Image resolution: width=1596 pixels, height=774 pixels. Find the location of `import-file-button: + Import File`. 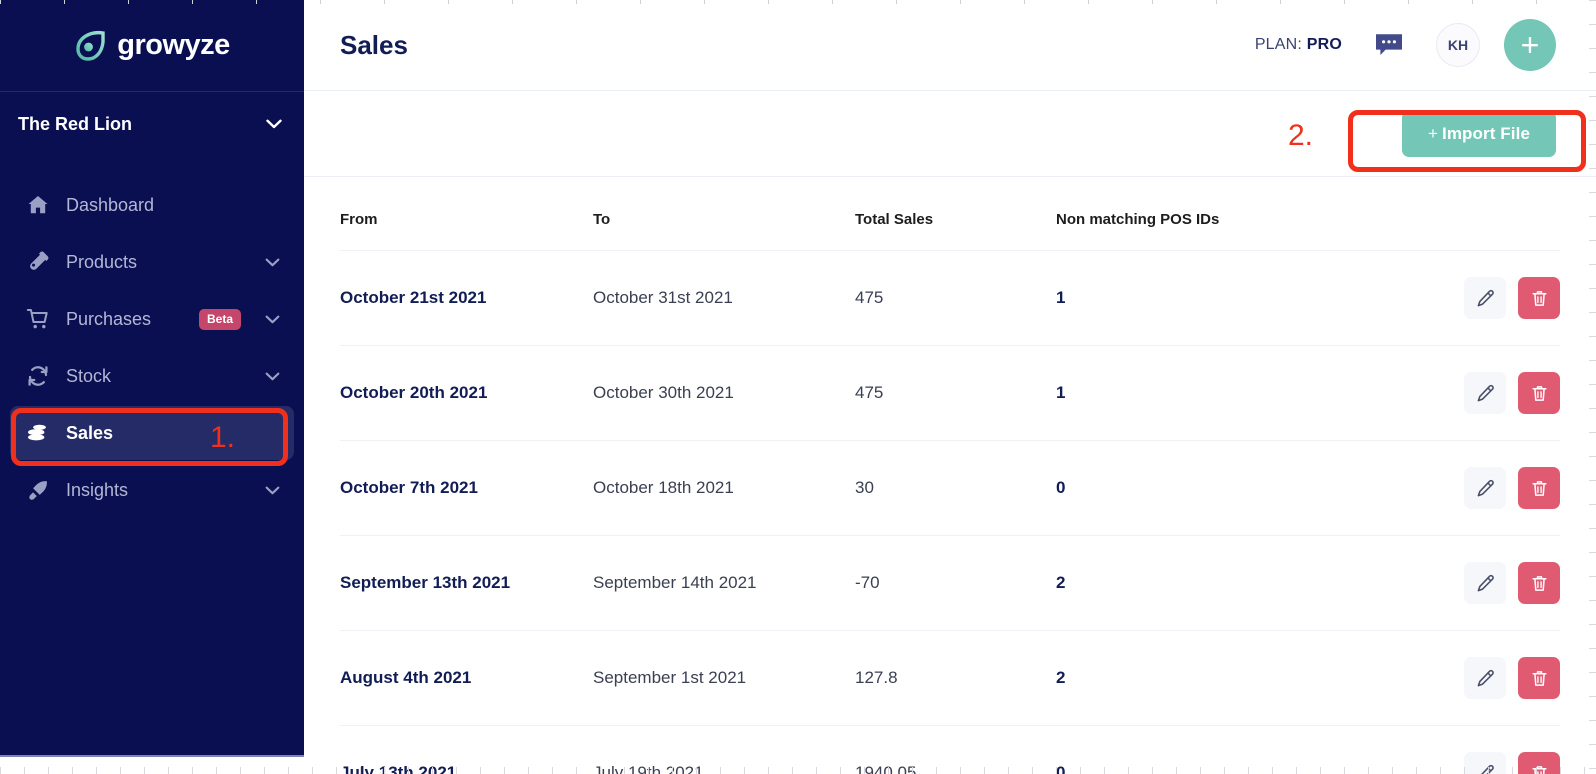

import-file-button: + Import File is located at coordinates (1478, 133).